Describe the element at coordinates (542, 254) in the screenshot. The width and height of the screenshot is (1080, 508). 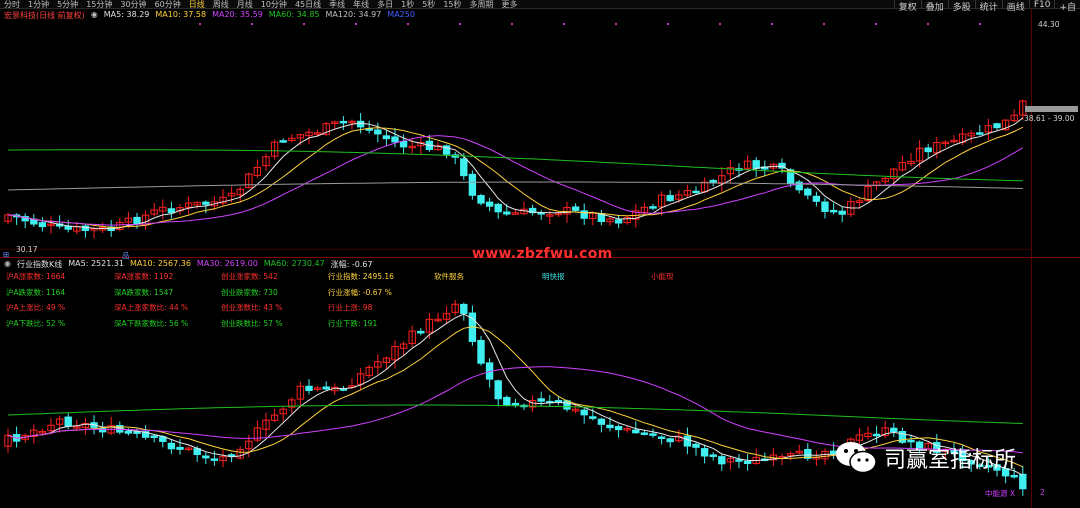
I see `watermark-url: www.zbzfwu.com` at that location.